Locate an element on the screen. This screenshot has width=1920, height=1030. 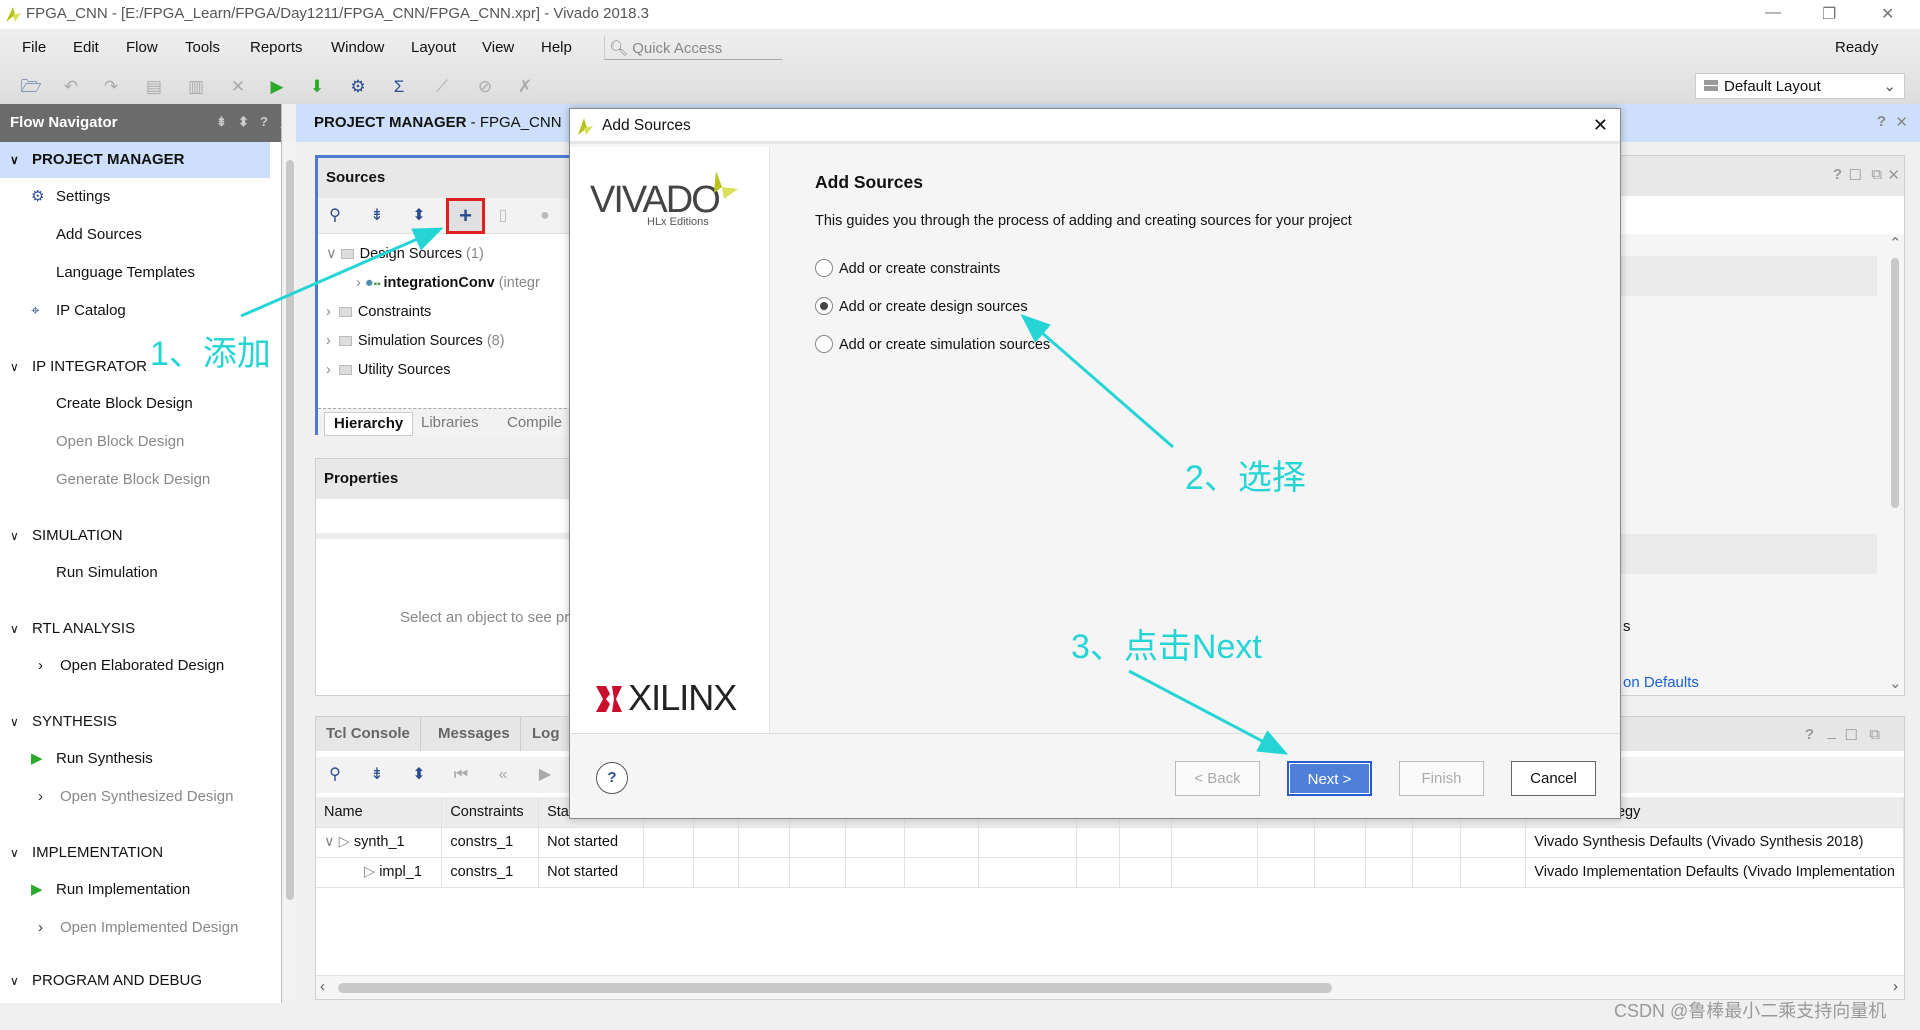
nav-section-simulation: ∨ SIMULATION is located at coordinates (135, 536).